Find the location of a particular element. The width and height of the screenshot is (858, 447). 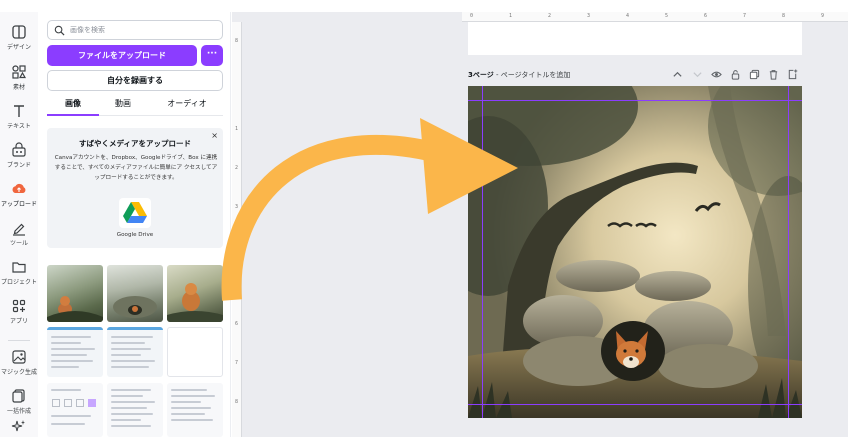

ruler-number: 0 is located at coordinates (472, 16).